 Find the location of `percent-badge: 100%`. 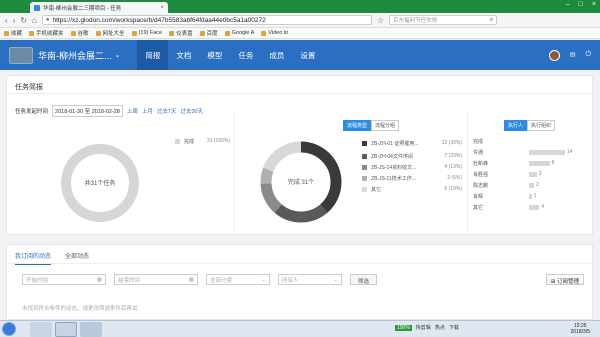

percent-badge: 100% is located at coordinates (403, 327).